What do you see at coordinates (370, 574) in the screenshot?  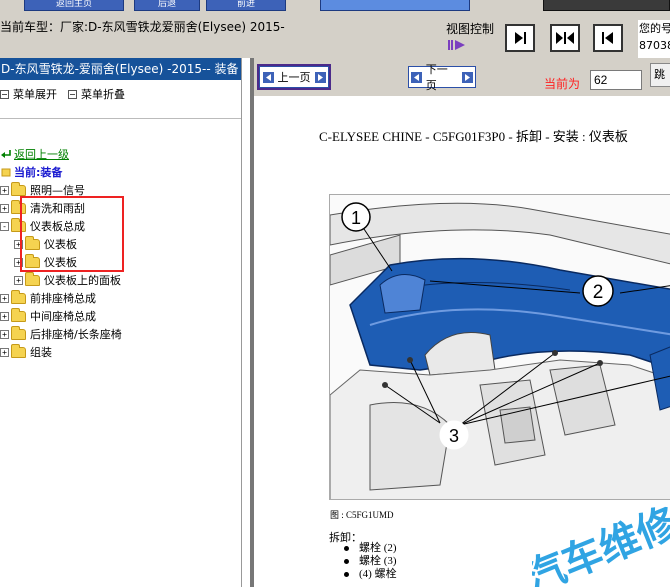 I see `removal-item: (4) 螺栓` at bounding box center [370, 574].